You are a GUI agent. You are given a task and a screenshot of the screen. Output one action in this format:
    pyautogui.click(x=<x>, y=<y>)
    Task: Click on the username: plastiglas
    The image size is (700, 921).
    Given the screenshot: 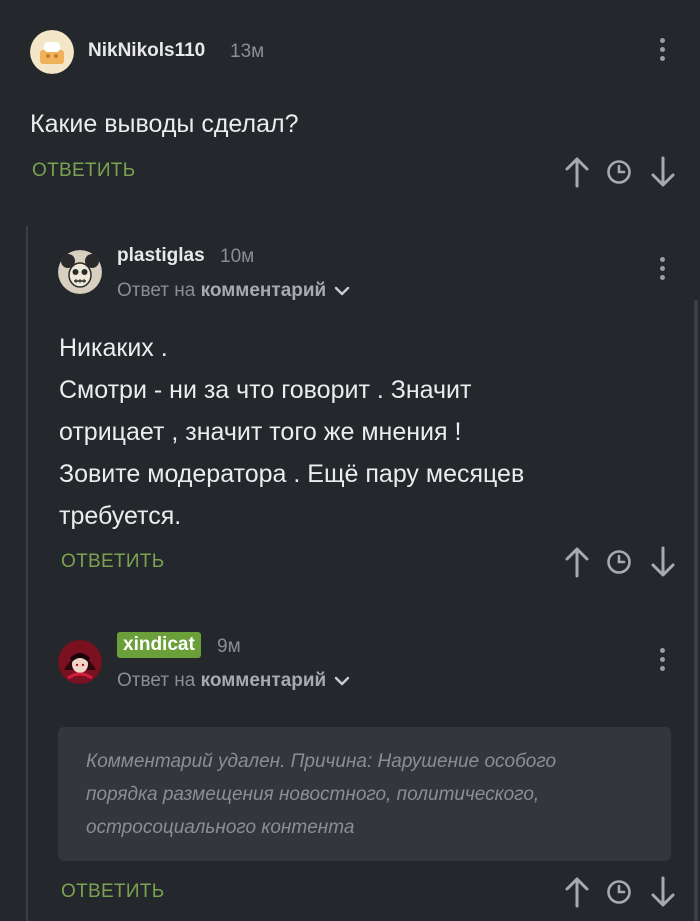 What is the action you would take?
    pyautogui.click(x=161, y=256)
    